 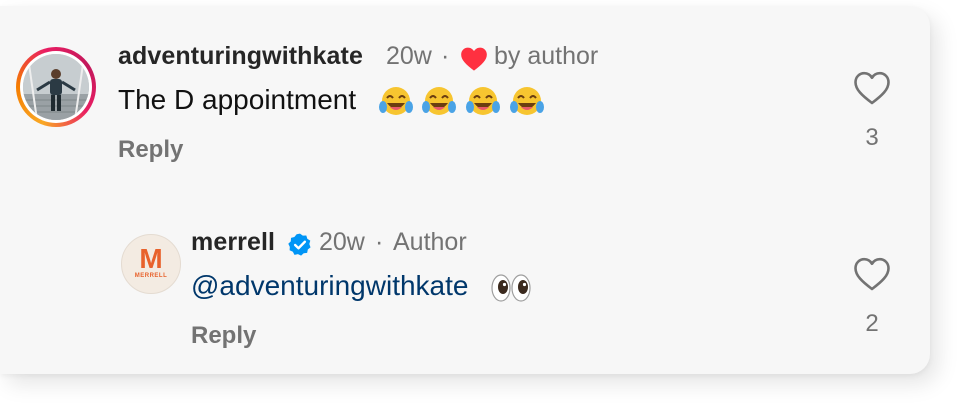 What do you see at coordinates (240, 56) in the screenshot?
I see `commenter-username: adventuringwithkate` at bounding box center [240, 56].